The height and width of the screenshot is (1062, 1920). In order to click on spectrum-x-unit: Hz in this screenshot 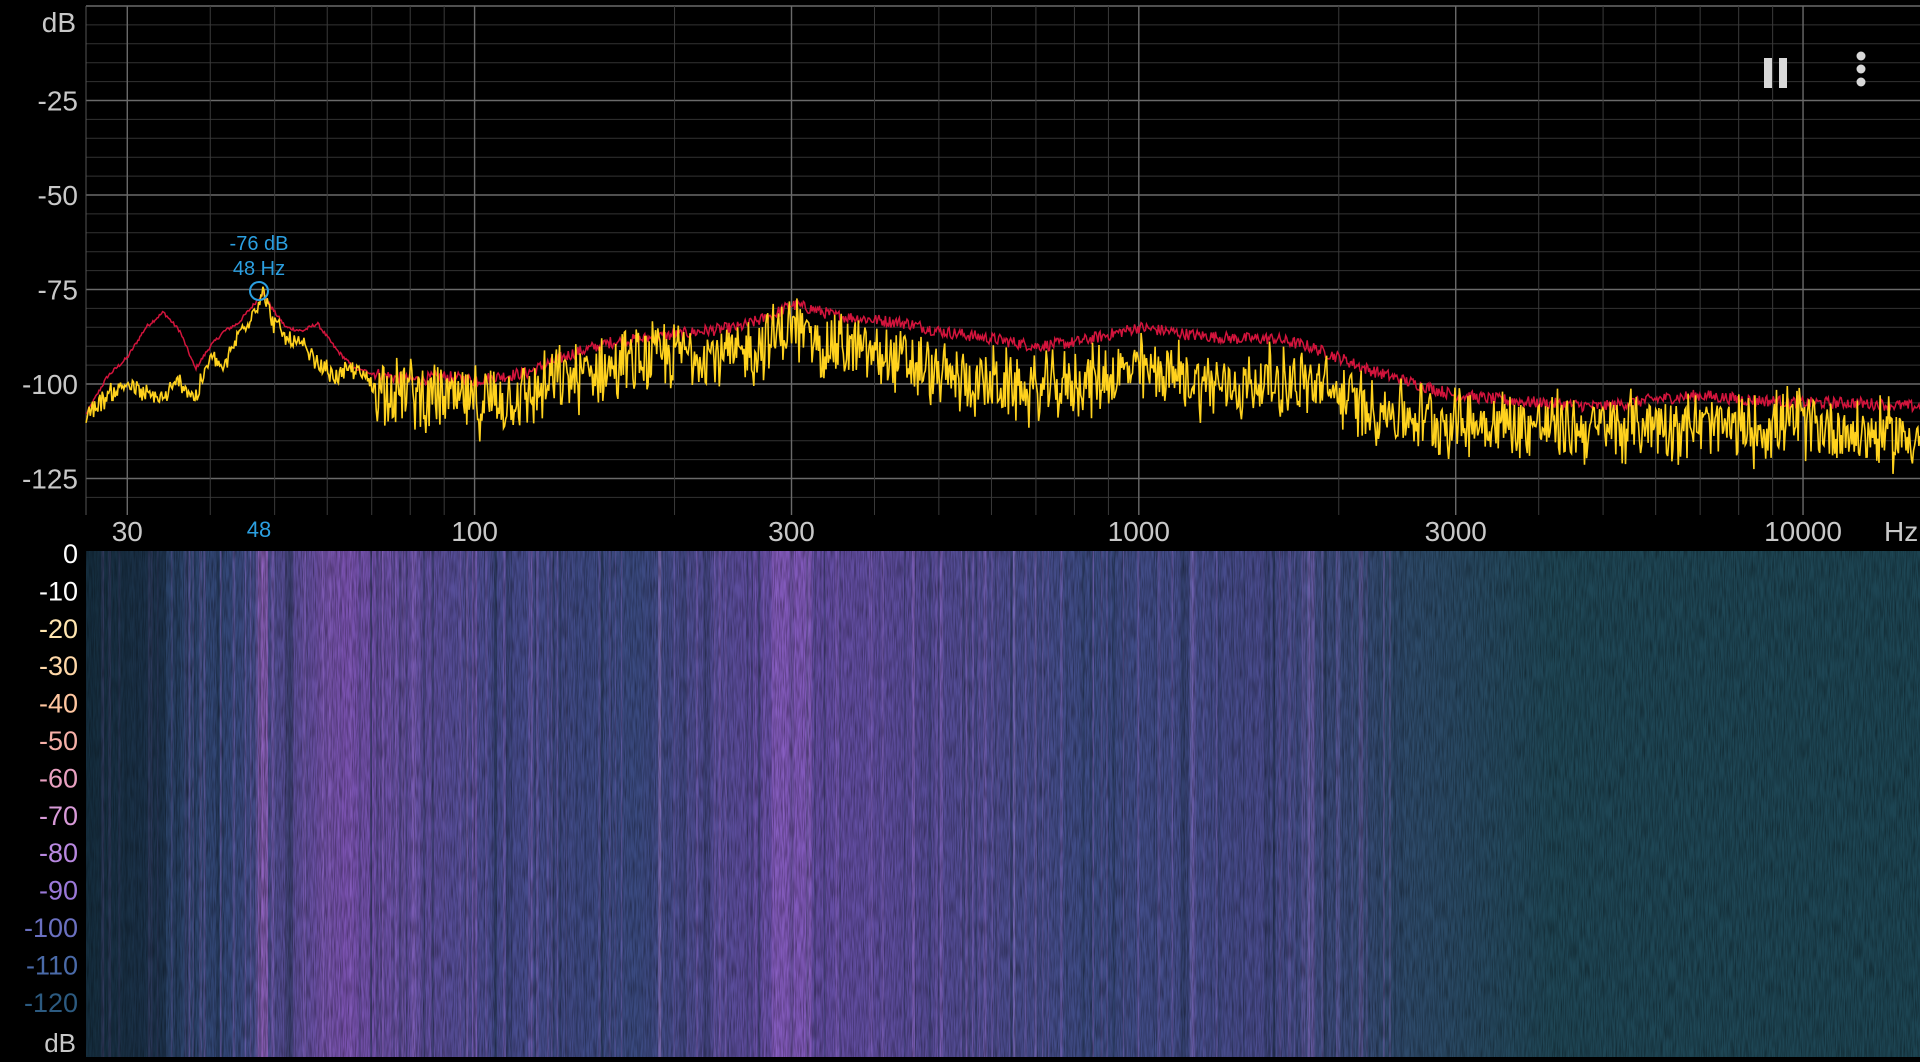, I will do `click(1901, 531)`.